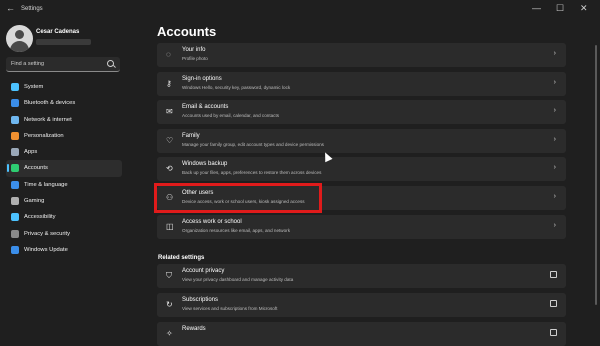 This screenshot has width=600, height=346. I want to click on gaming-icon, so click(15, 201).